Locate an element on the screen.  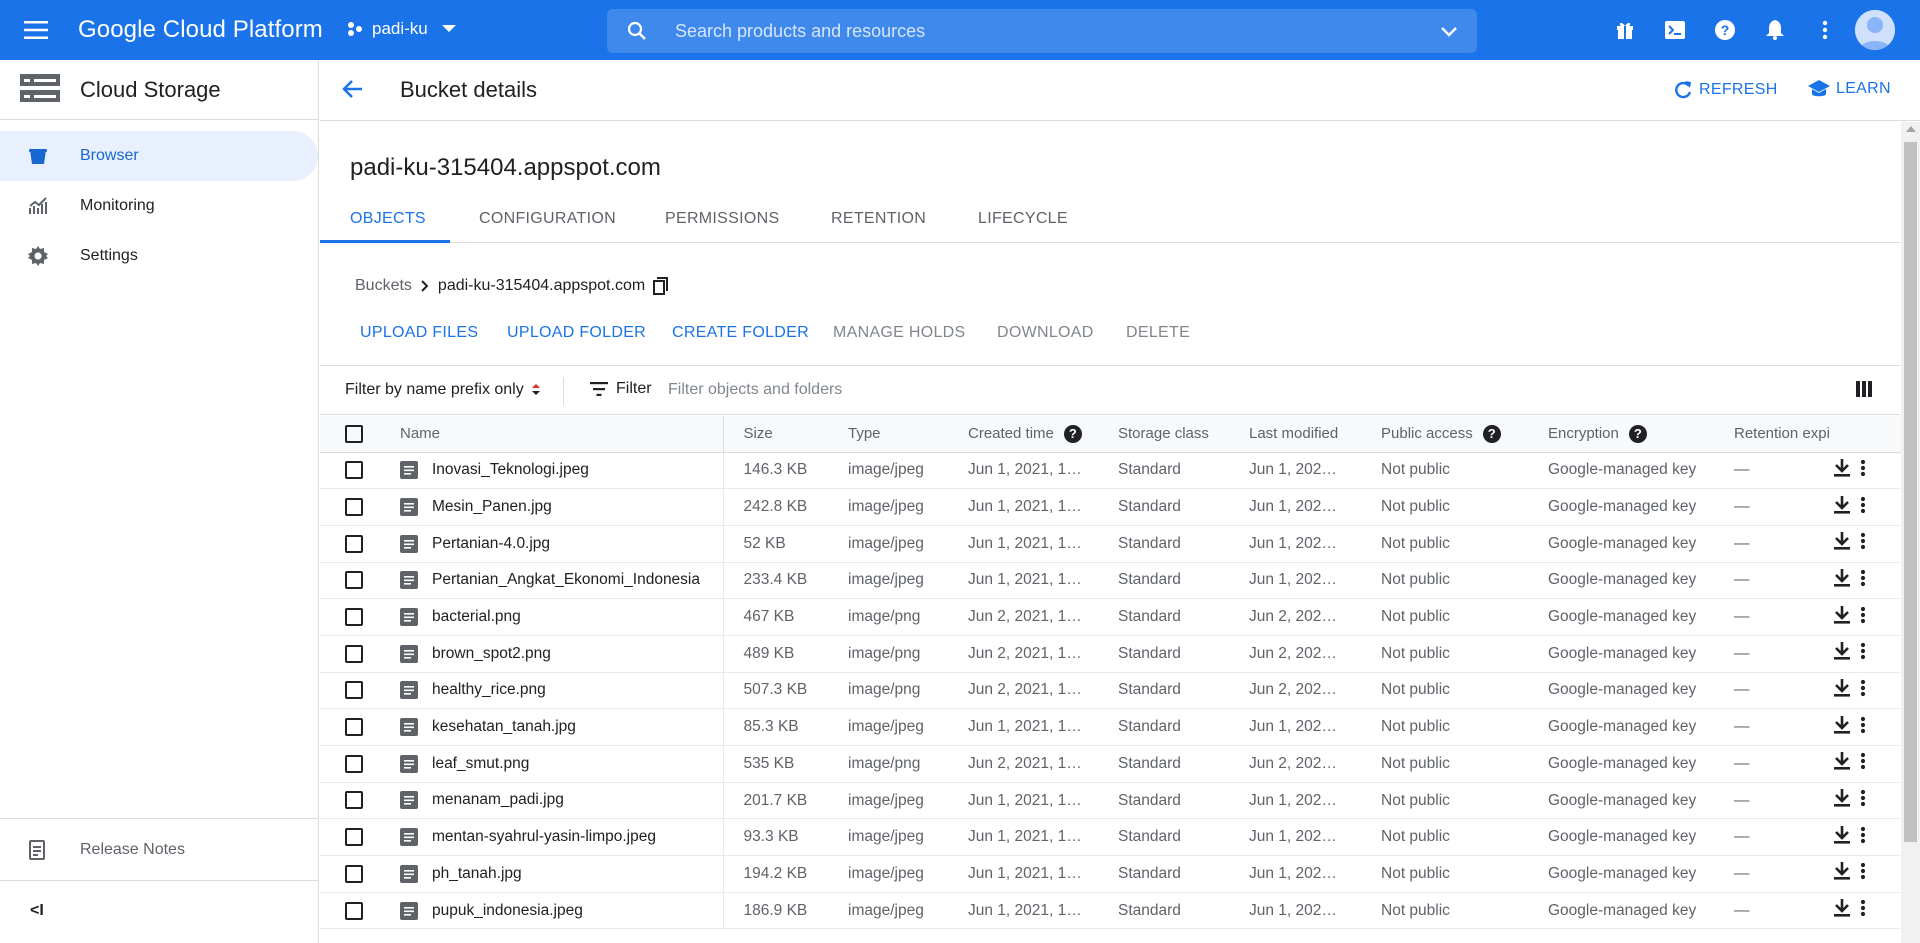
object-name: pupuk_indonesia.jpeg is located at coordinates (507, 910).